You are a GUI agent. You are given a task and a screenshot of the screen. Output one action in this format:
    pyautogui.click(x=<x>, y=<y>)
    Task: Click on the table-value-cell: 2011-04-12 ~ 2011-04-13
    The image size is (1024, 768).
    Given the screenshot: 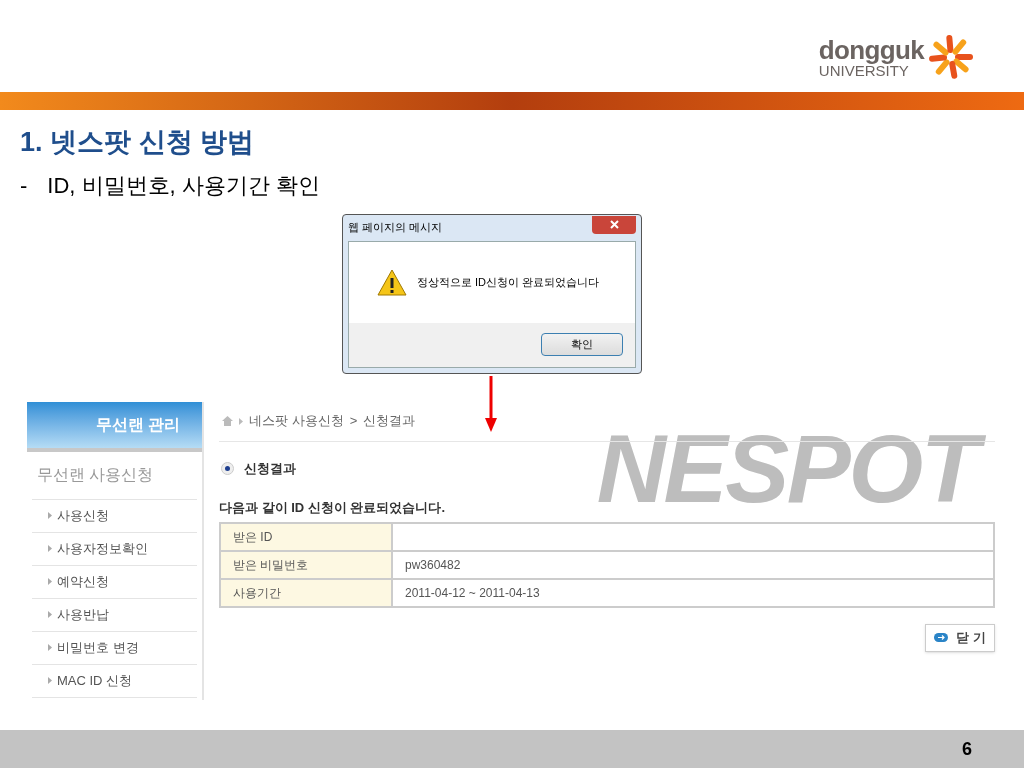 What is the action you would take?
    pyautogui.click(x=693, y=592)
    